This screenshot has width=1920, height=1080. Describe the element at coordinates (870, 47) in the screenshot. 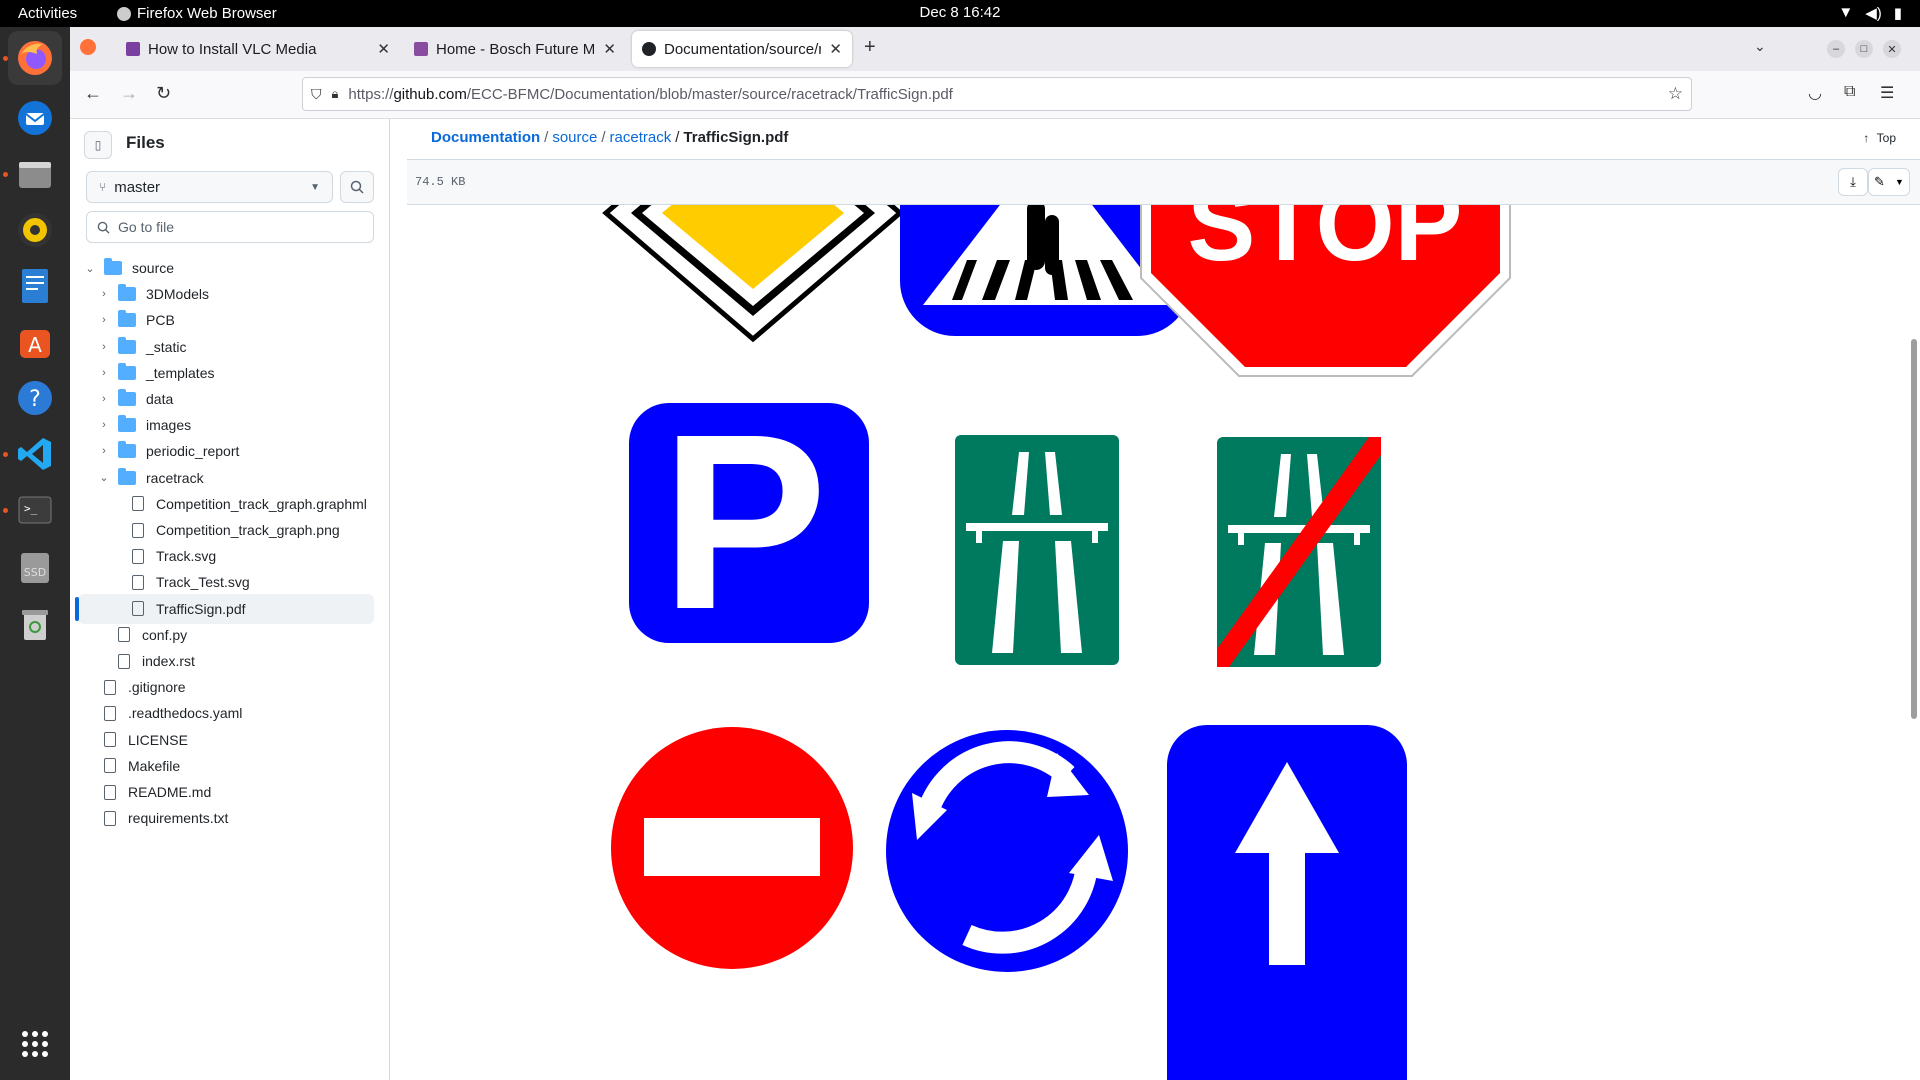

I see `new-tab-icon: +` at that location.